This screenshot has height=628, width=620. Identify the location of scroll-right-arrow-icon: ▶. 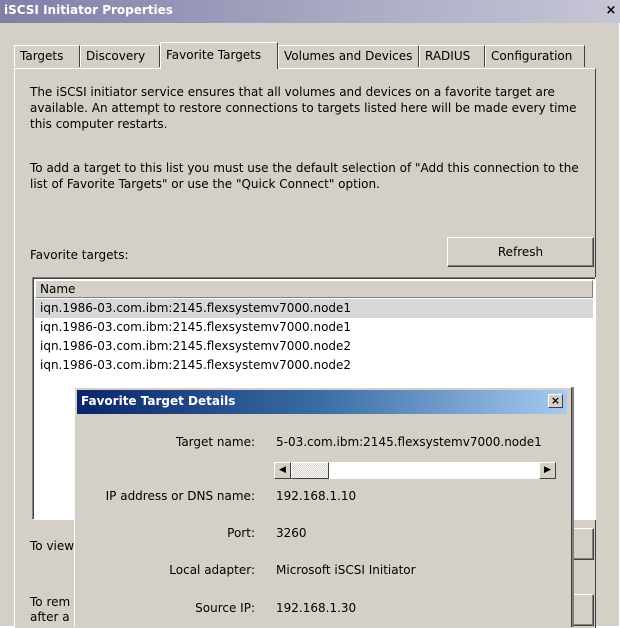
(547, 470).